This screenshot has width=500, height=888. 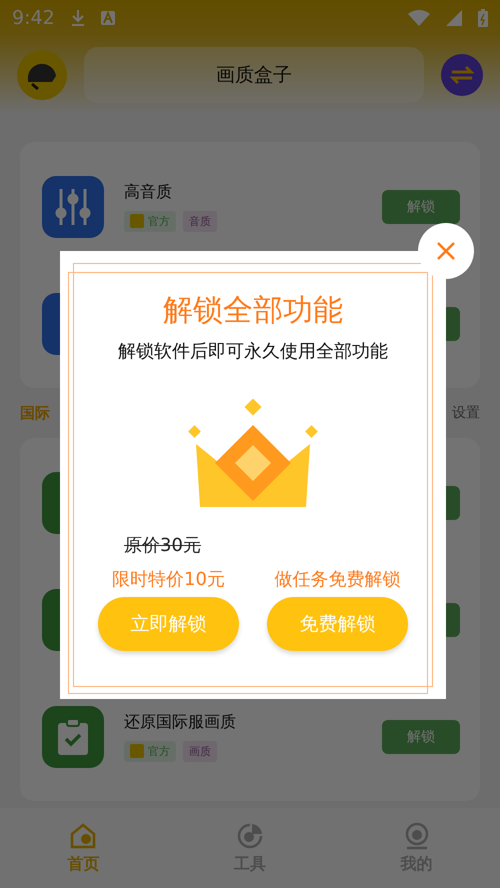 I want to click on status-time: 9:42, so click(x=33, y=18).